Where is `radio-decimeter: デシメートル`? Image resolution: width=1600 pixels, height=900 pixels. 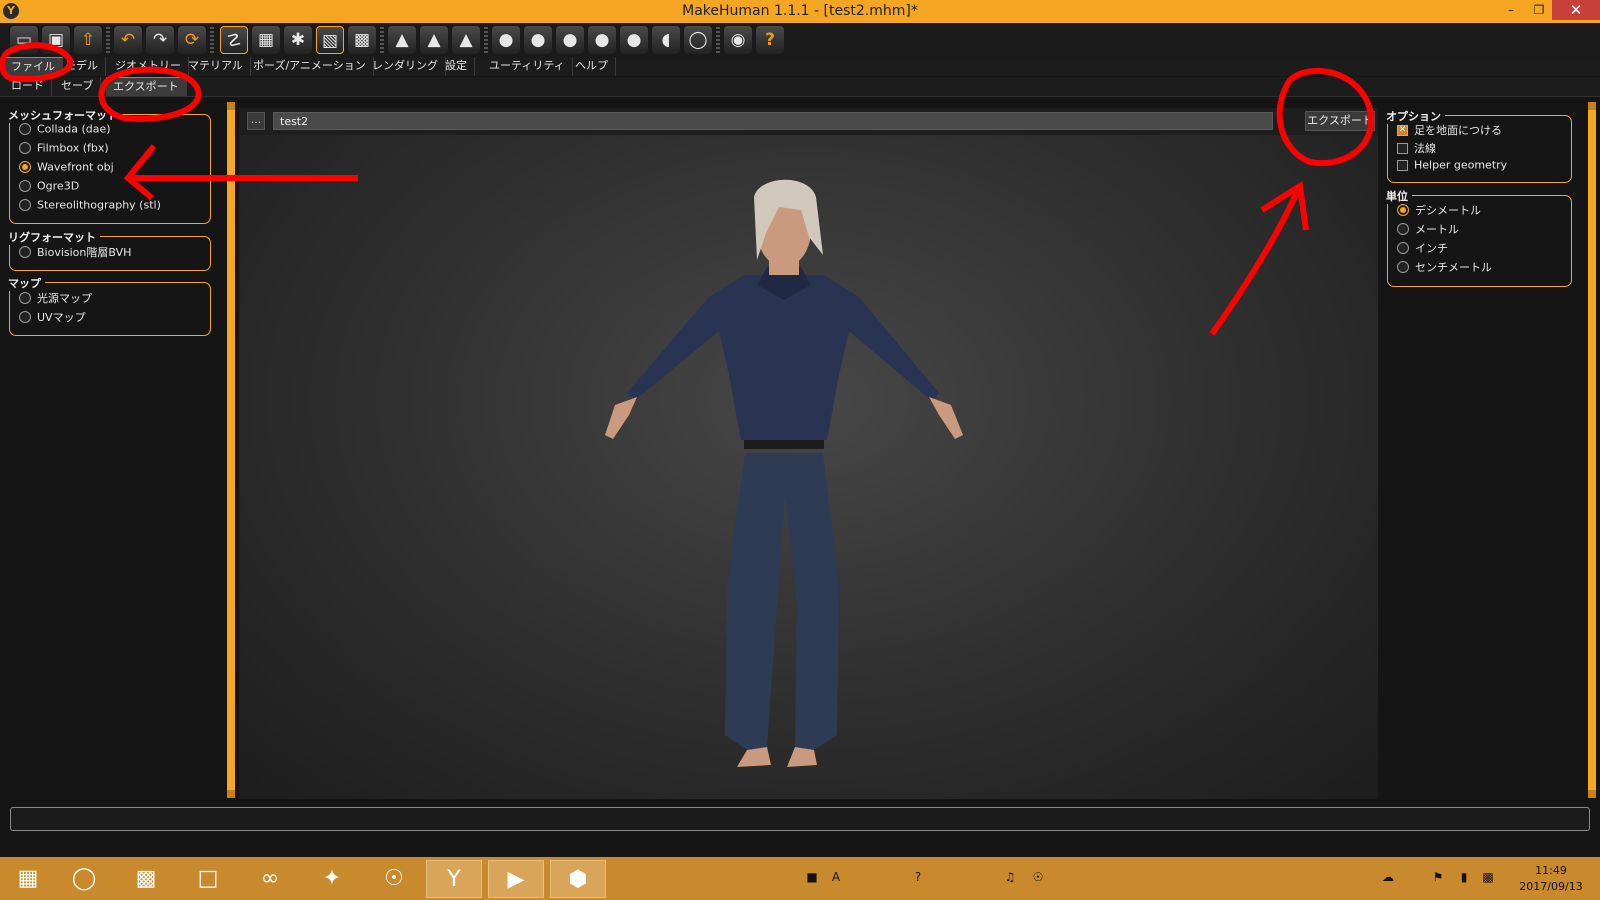
radio-decimeter: デシメートル is located at coordinates (1439, 211).